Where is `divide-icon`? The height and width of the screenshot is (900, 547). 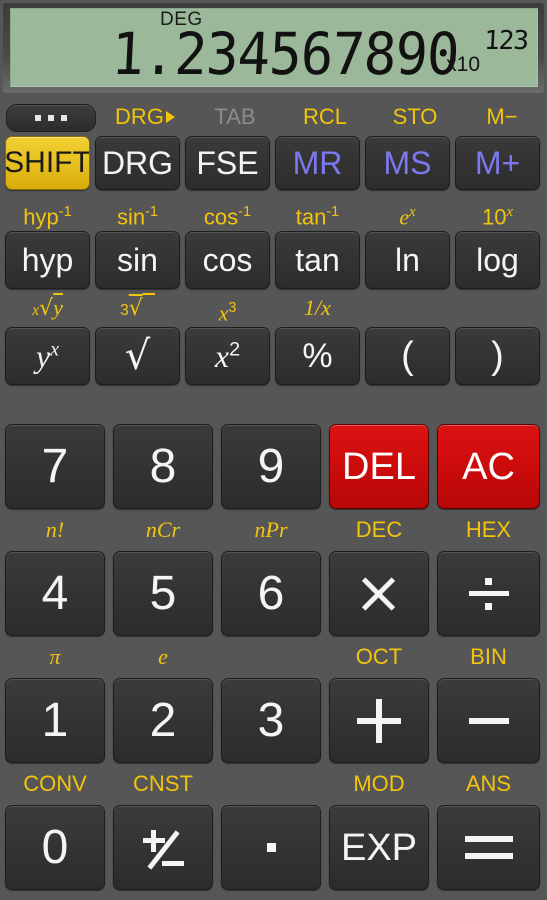
divide-icon is located at coordinates (488, 594).